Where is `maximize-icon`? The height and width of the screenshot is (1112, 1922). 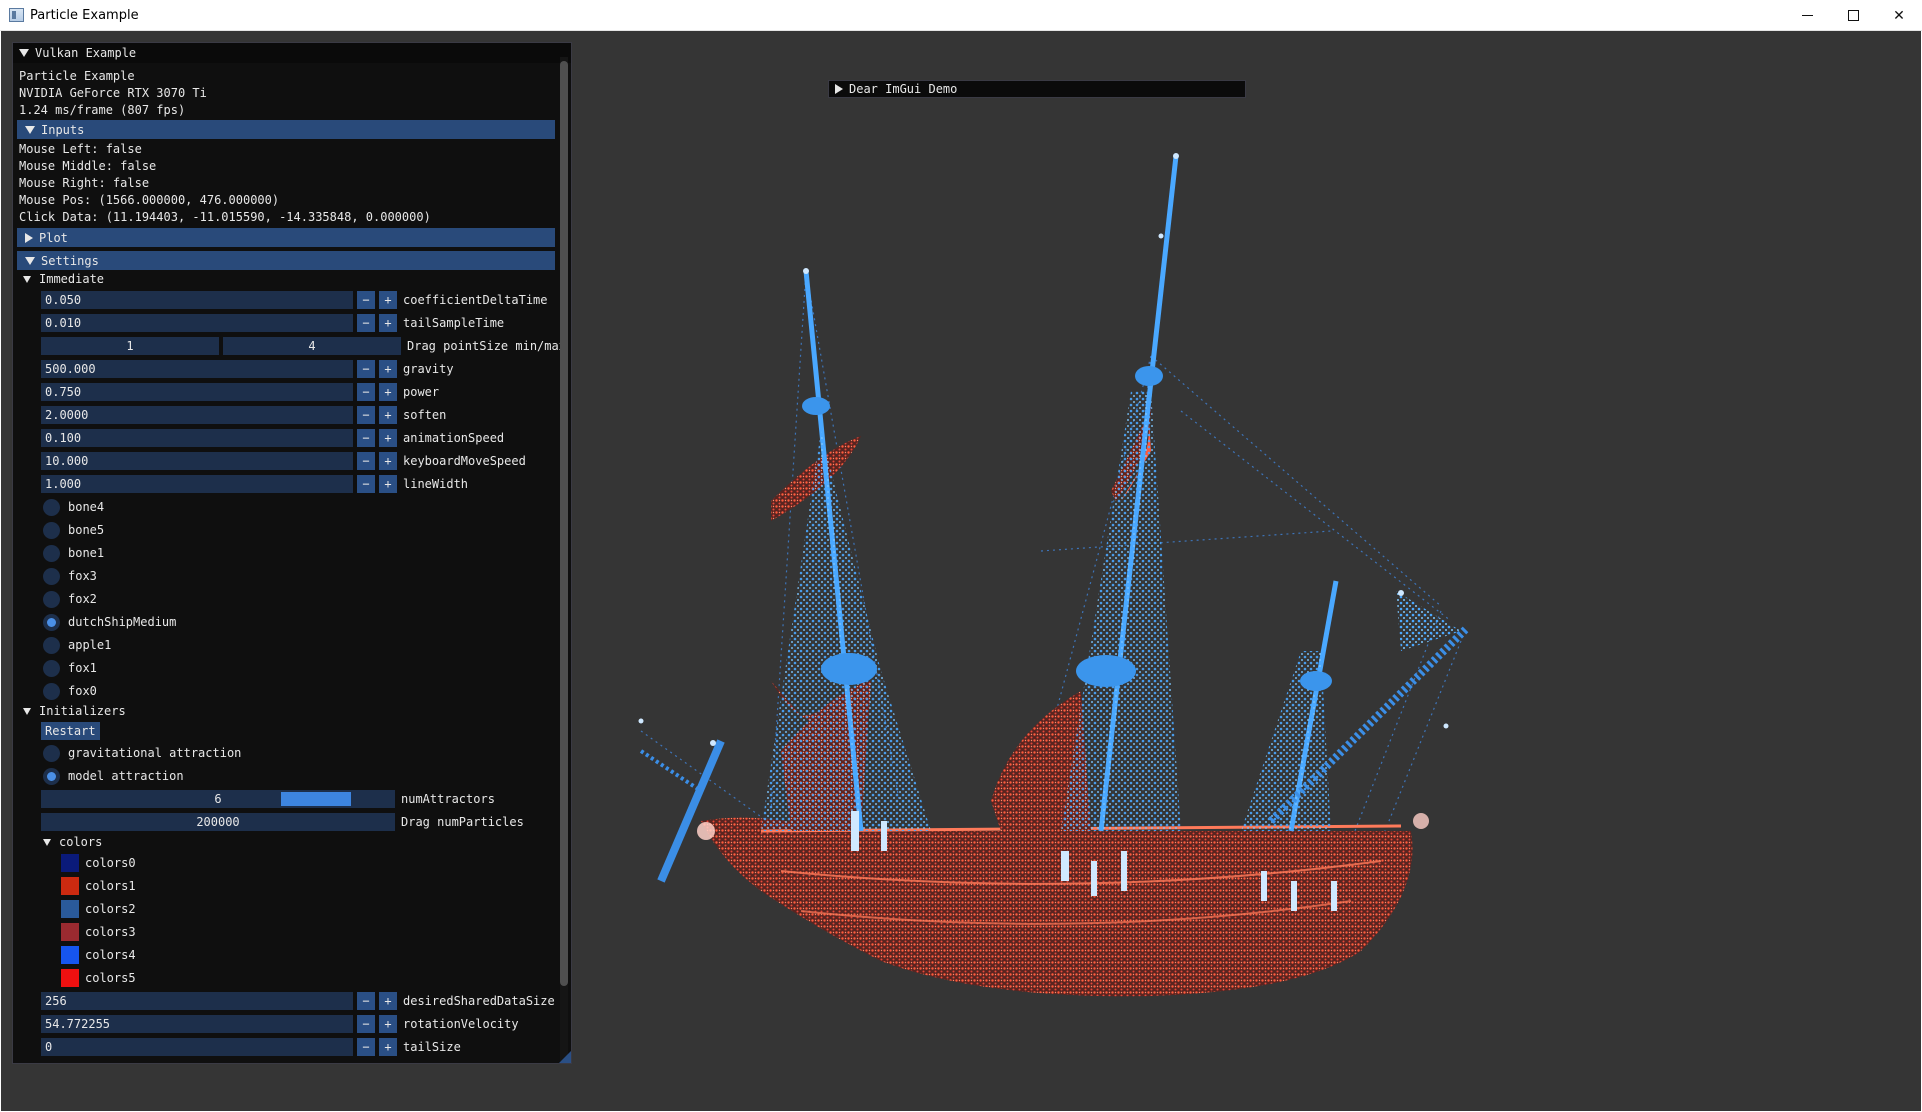
maximize-icon is located at coordinates (1853, 15).